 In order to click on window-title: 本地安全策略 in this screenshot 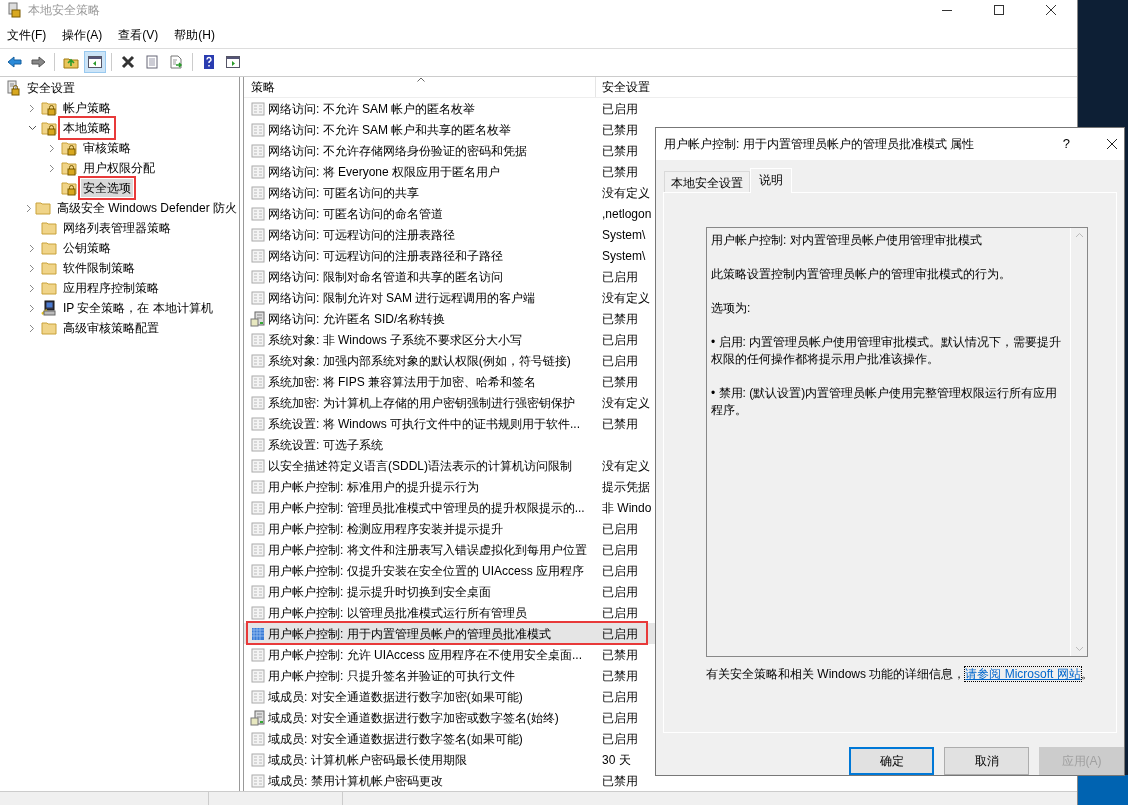, I will do `click(64, 10)`.